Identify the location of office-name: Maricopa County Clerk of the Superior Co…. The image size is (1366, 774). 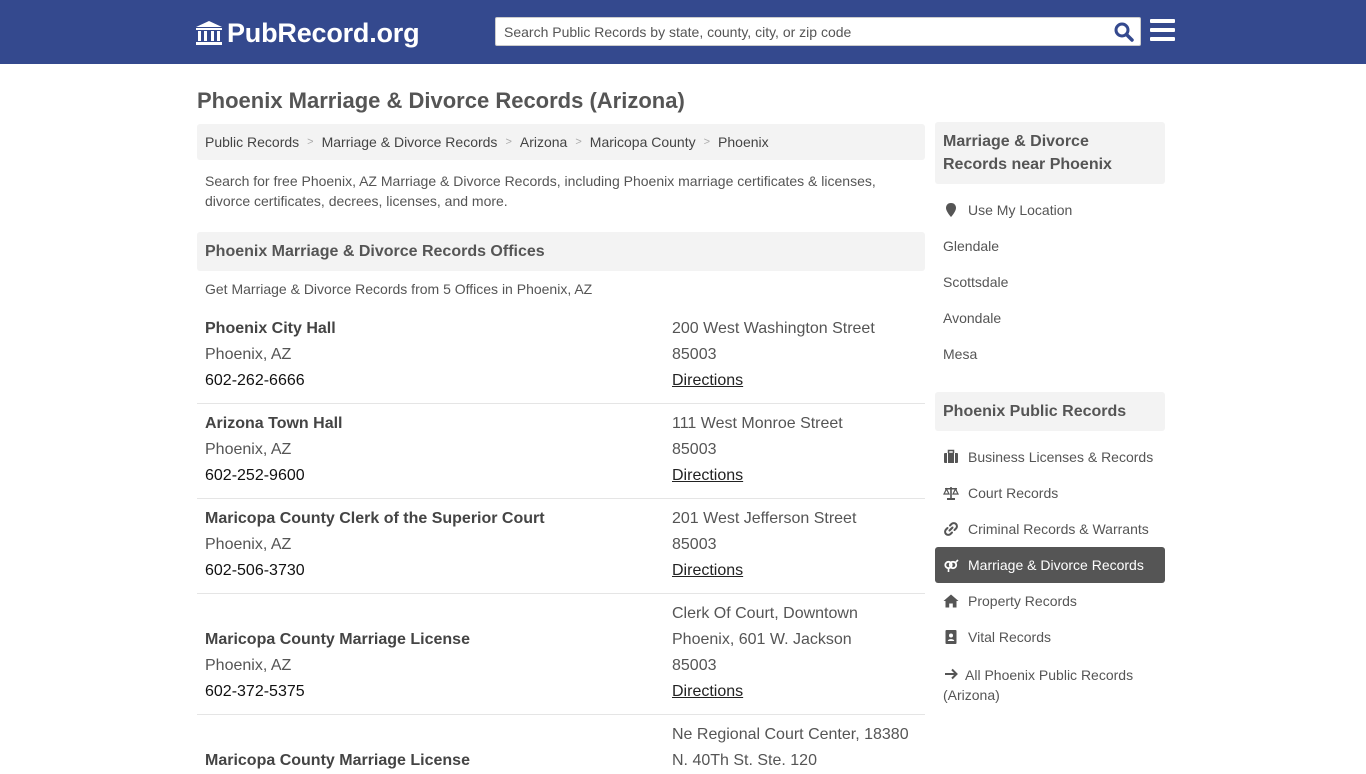
(375, 518).